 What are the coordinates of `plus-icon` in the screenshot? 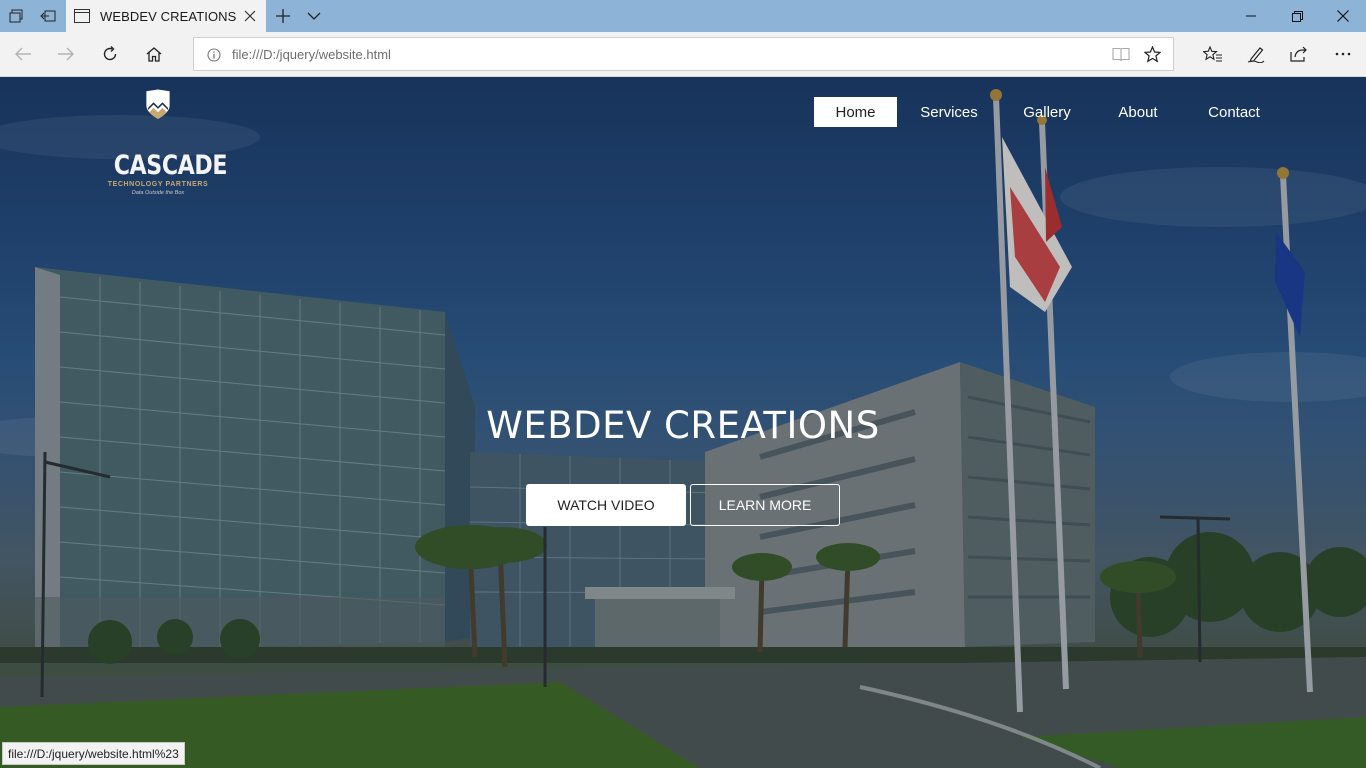 It's located at (283, 16).